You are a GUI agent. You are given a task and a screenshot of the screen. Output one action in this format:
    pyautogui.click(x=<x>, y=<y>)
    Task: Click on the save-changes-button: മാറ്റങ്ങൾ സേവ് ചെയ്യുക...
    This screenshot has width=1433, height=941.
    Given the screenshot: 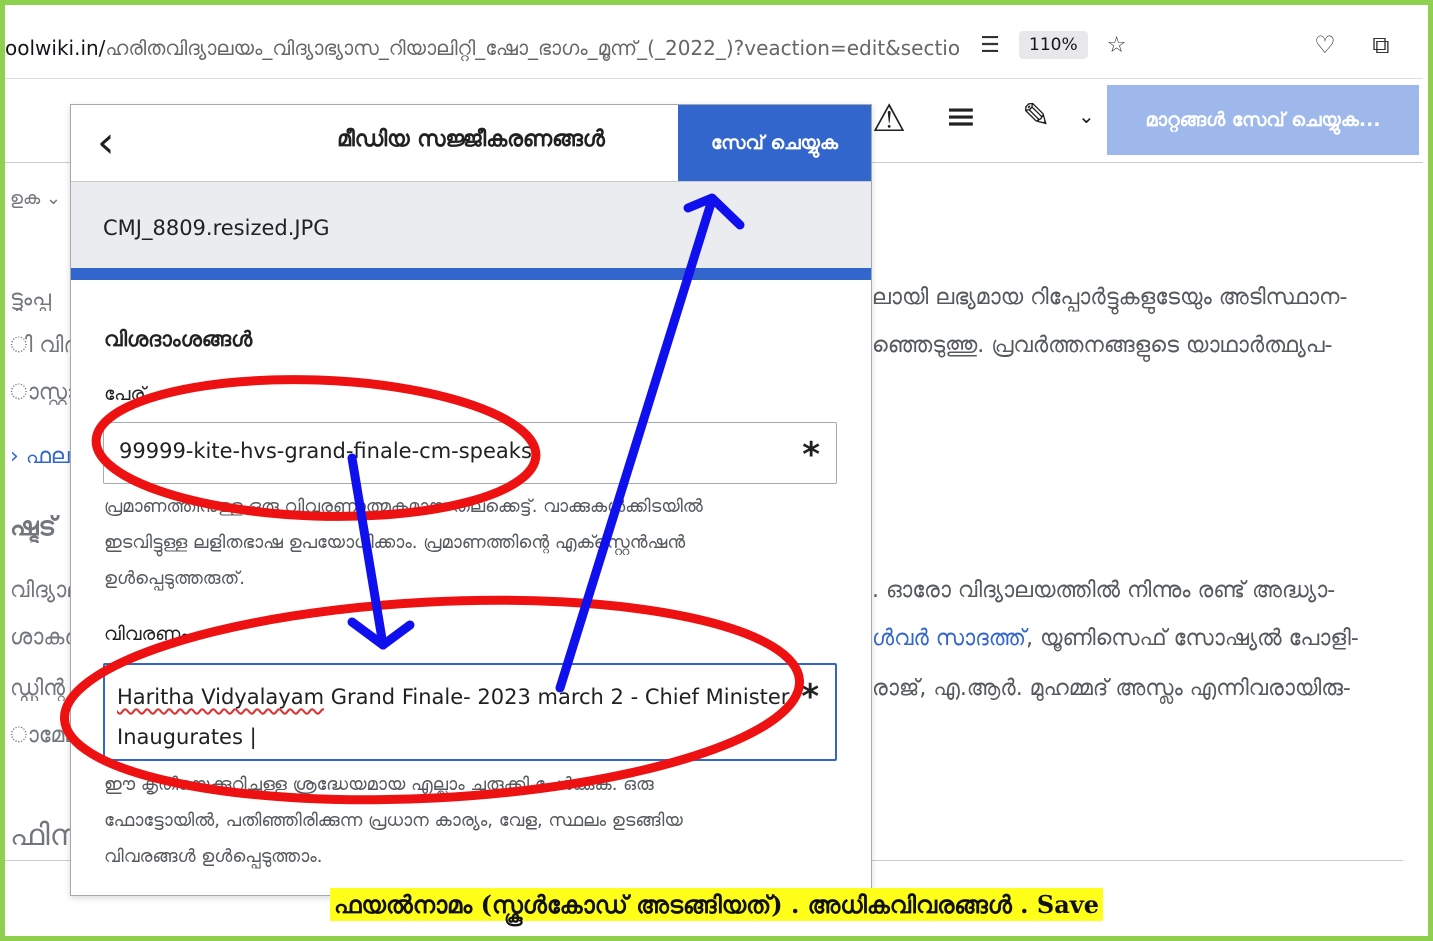 What is the action you would take?
    pyautogui.click(x=1263, y=120)
    